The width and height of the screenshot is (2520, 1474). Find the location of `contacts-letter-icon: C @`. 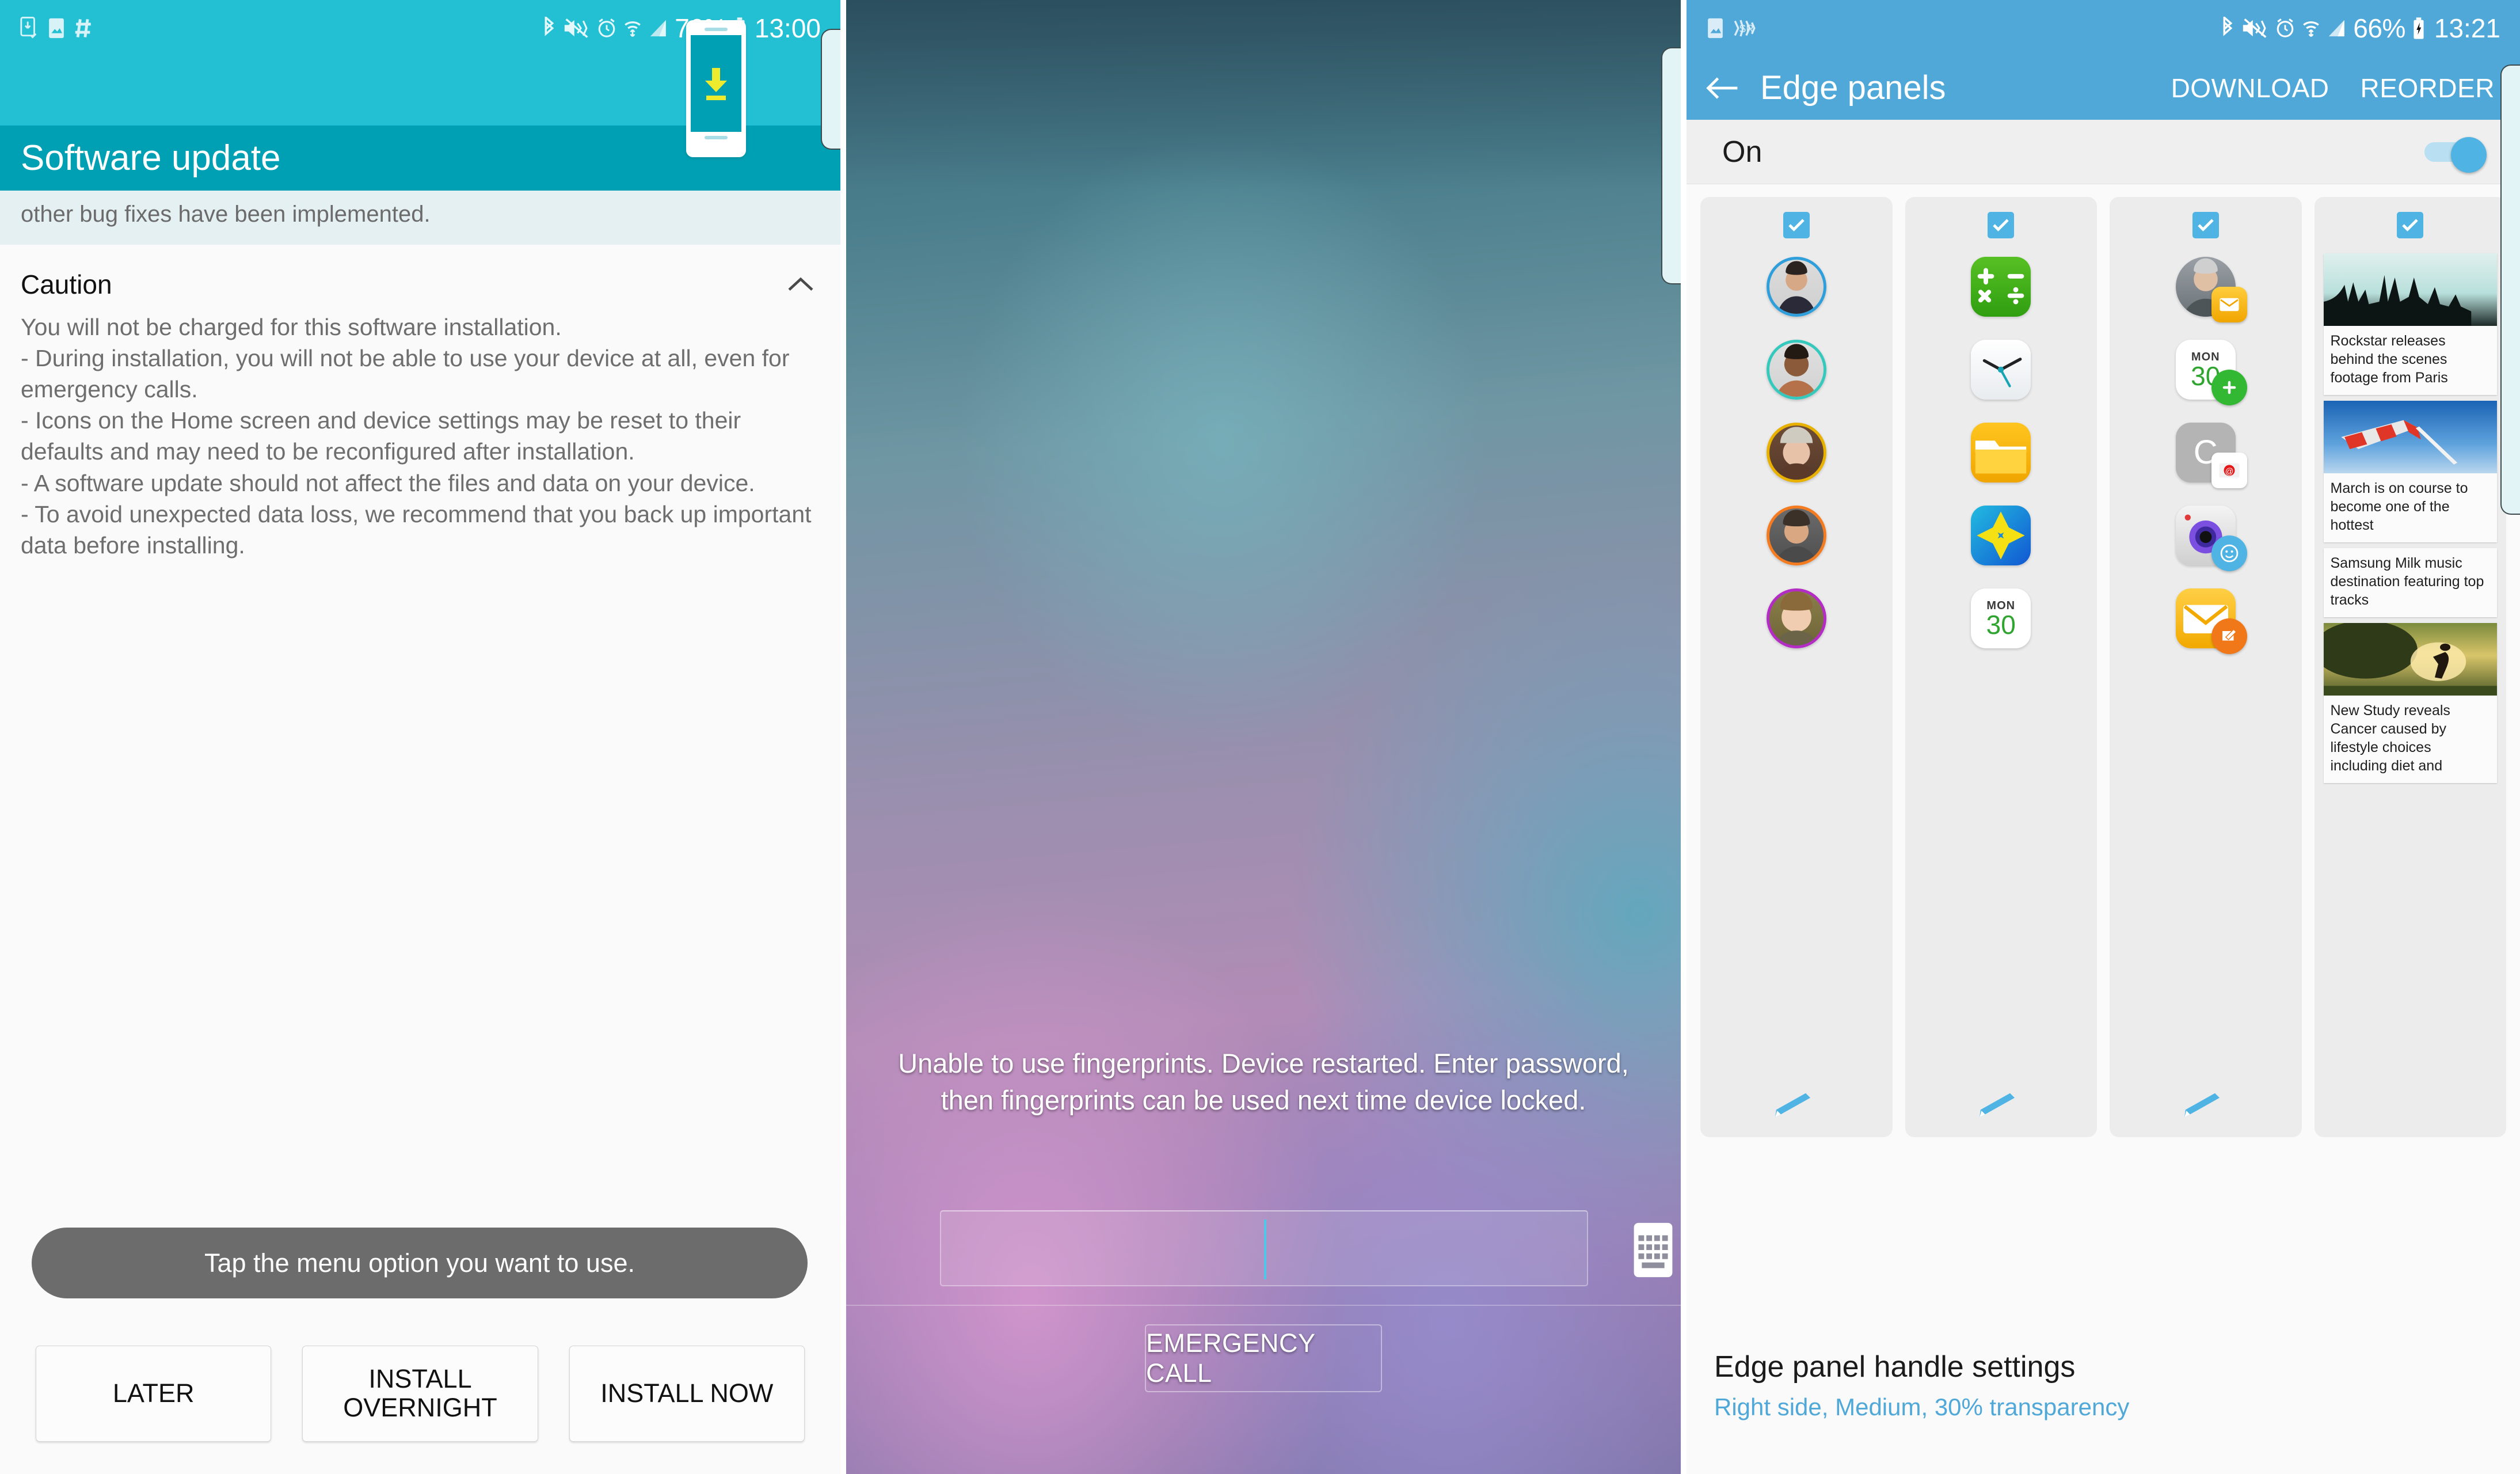

contacts-letter-icon: C @ is located at coordinates (2211, 456).